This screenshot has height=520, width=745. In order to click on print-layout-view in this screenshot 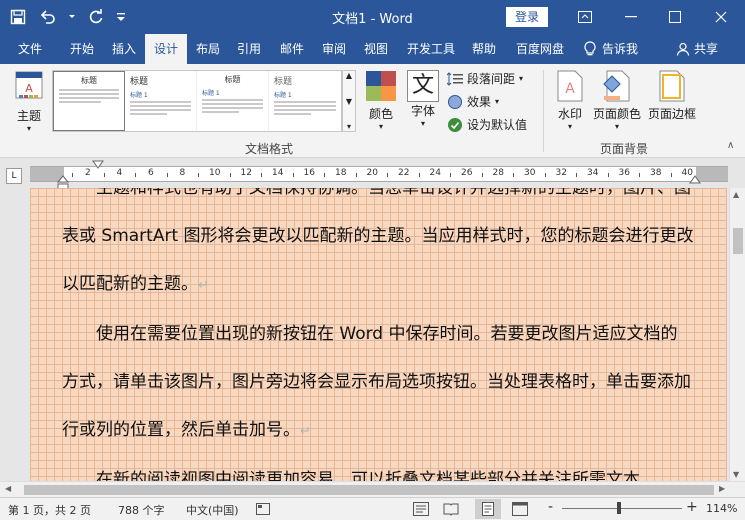, I will do `click(488, 509)`.